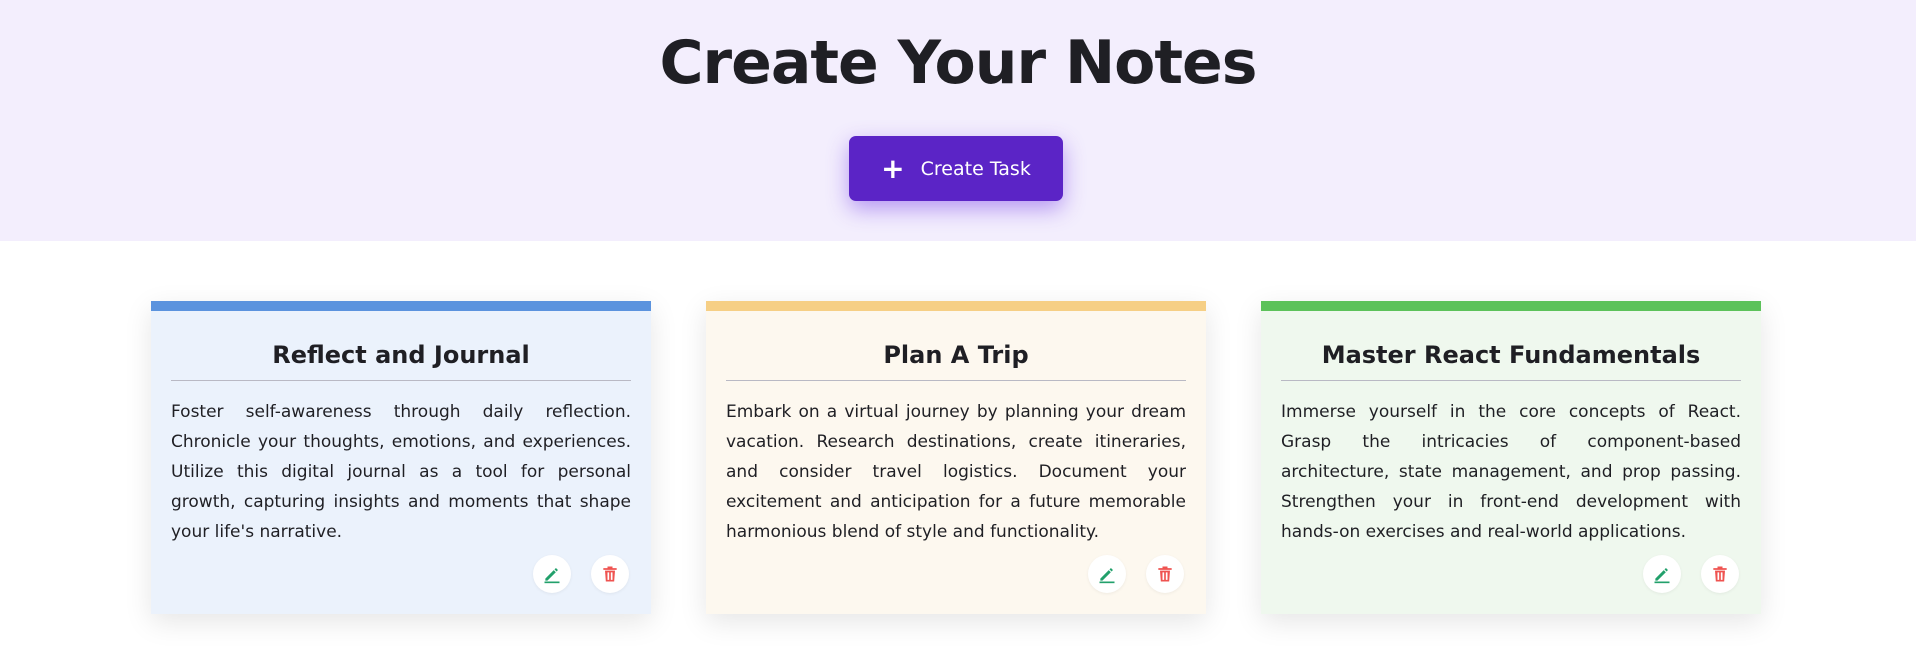 This screenshot has height=646, width=1916. I want to click on note-title: Plan A Trip, so click(956, 355).